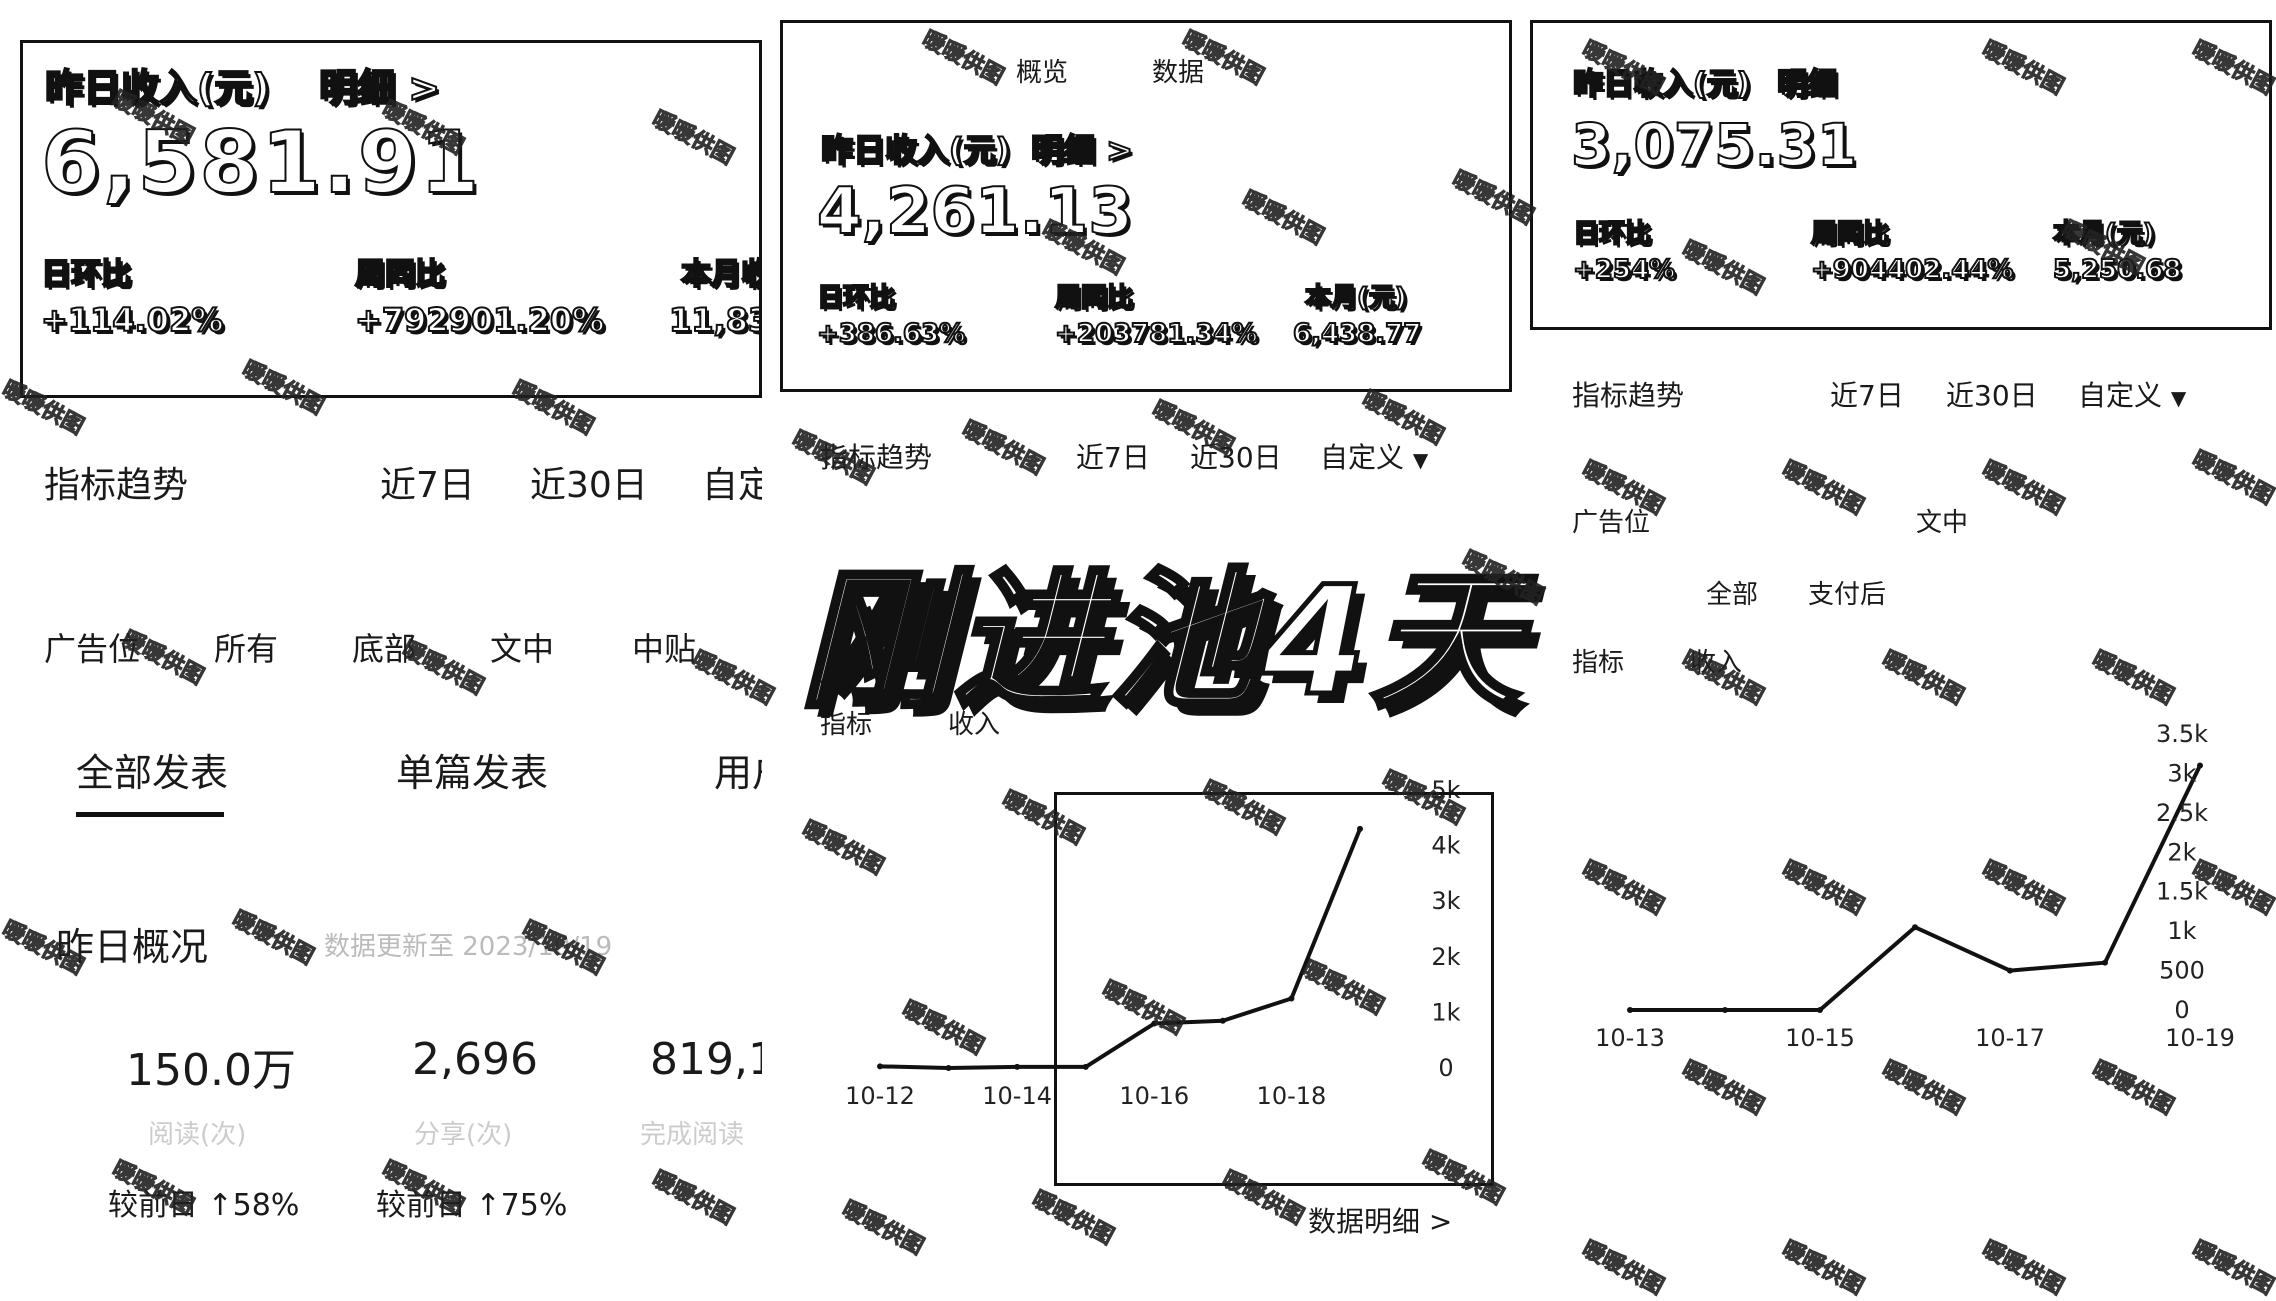 Image resolution: width=2276 pixels, height=1301 pixels. Describe the element at coordinates (1661, 84) in the screenshot. I see `right-card-label: 昨日收入(元)` at that location.